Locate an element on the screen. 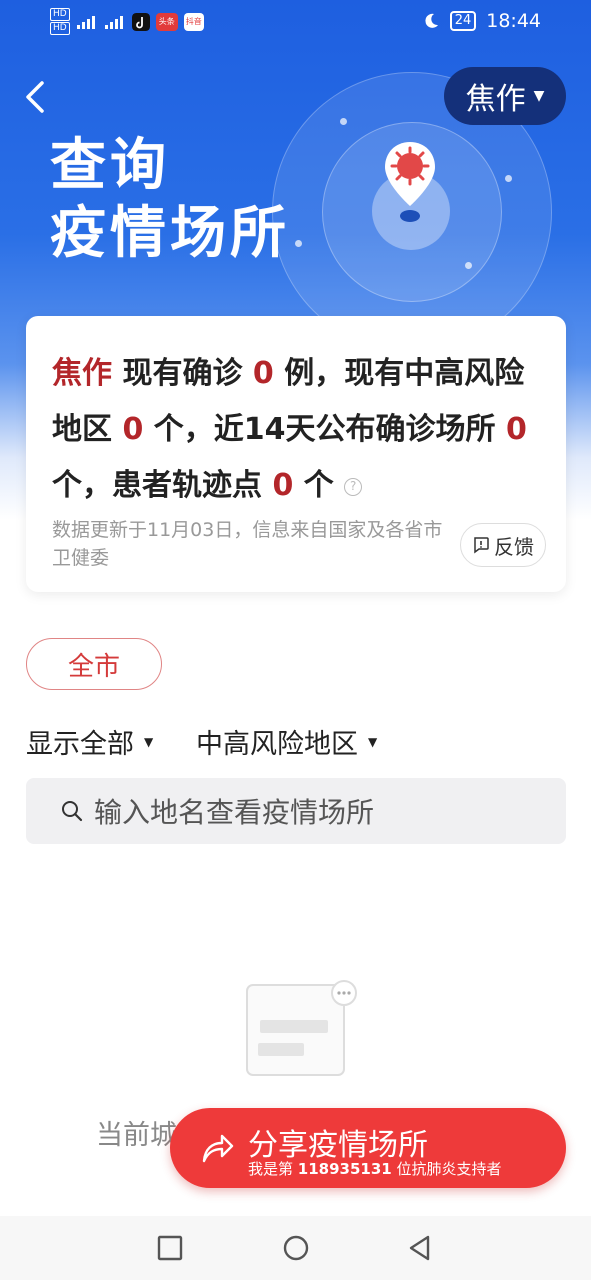 The height and width of the screenshot is (1280, 591). status-bar: HD HD 头条 抖音 24 18:44 is located at coordinates (295, 23).